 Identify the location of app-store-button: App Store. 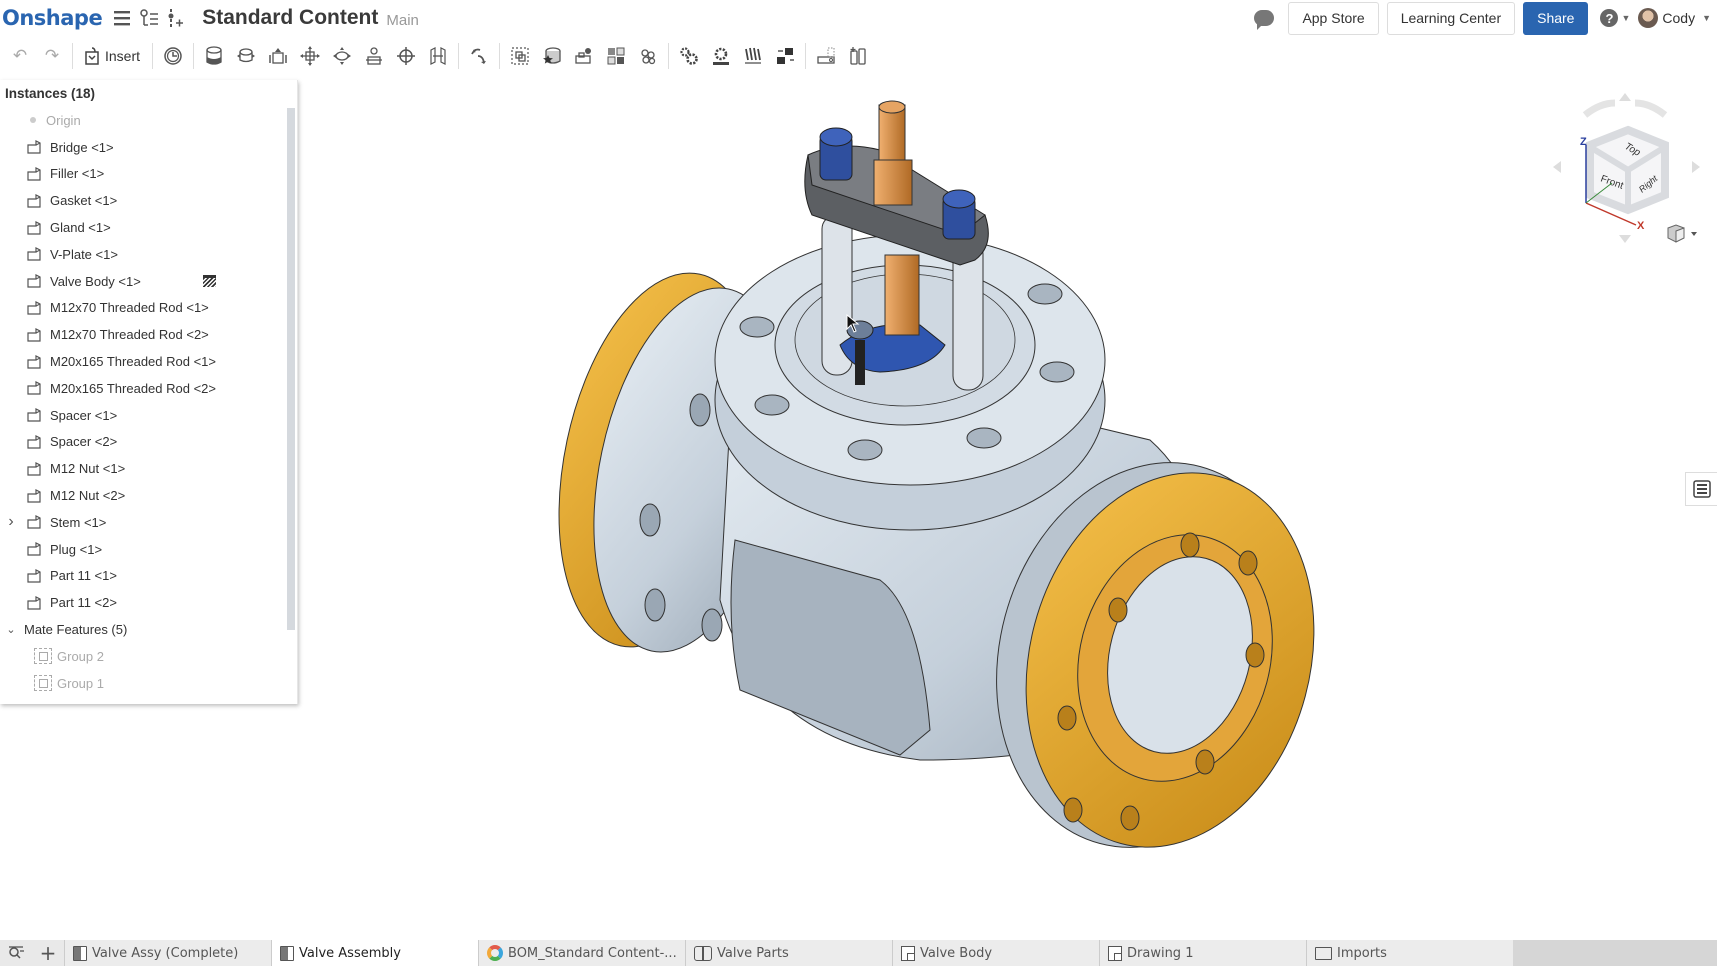
(1333, 18).